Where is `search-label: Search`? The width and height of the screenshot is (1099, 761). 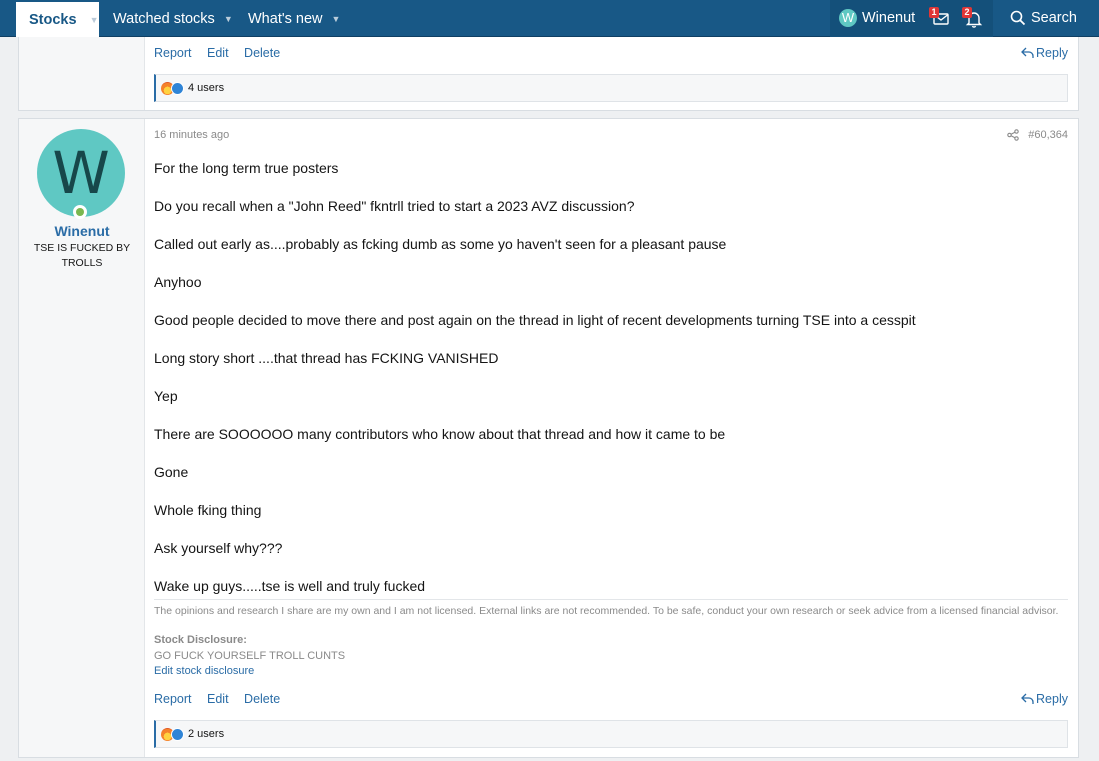 search-label: Search is located at coordinates (1054, 18).